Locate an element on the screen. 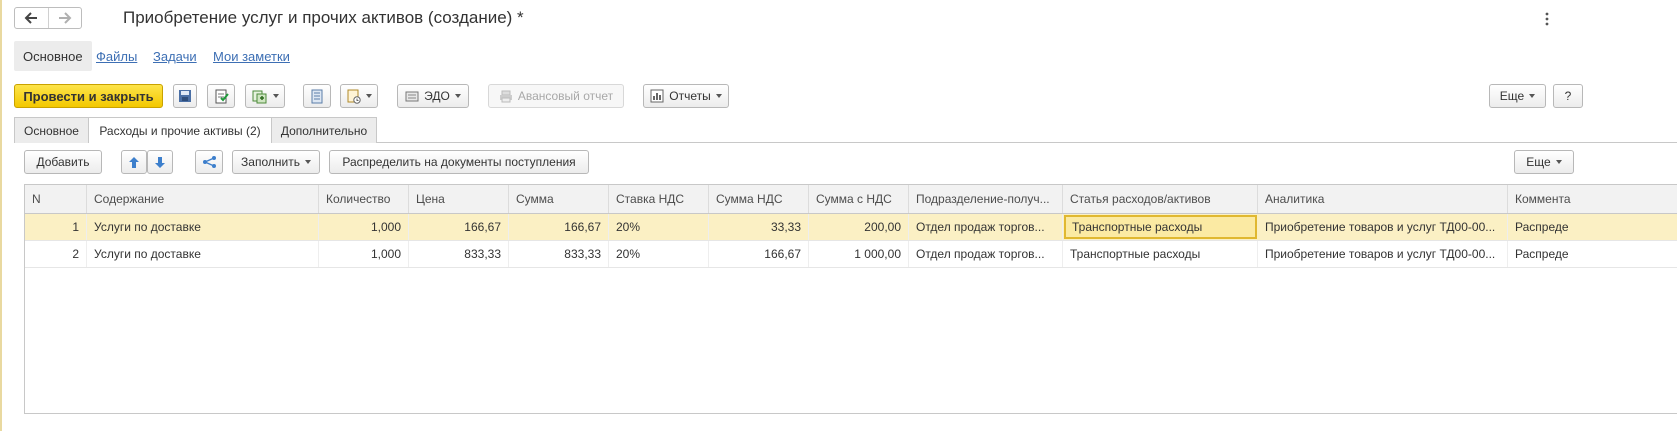 The height and width of the screenshot is (431, 1677). add-row-button: Добавить is located at coordinates (63, 162).